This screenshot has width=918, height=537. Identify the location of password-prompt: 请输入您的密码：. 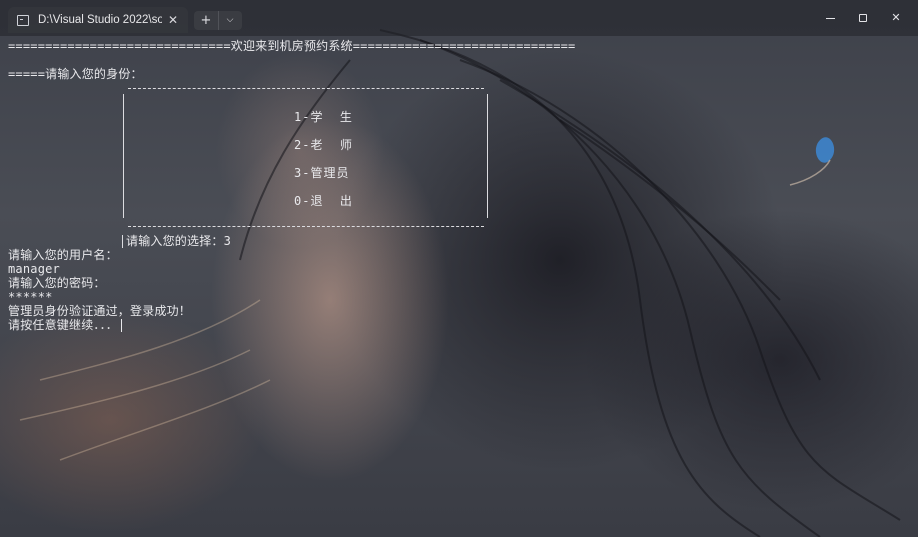
(57, 283).